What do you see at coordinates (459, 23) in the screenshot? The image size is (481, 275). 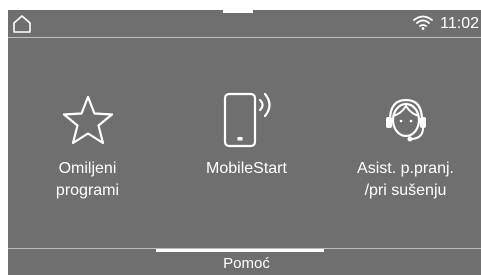 I see `clock: 11:02` at bounding box center [459, 23].